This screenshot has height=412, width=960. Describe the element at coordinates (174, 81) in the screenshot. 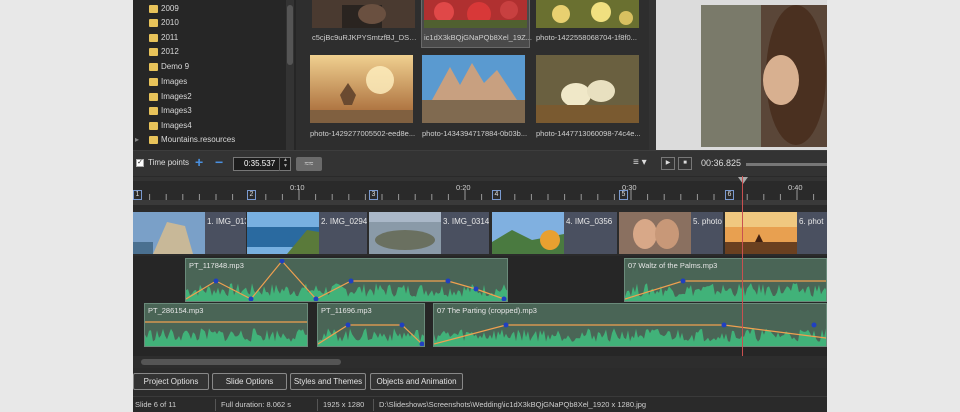

I see `folder-label: Images` at that location.